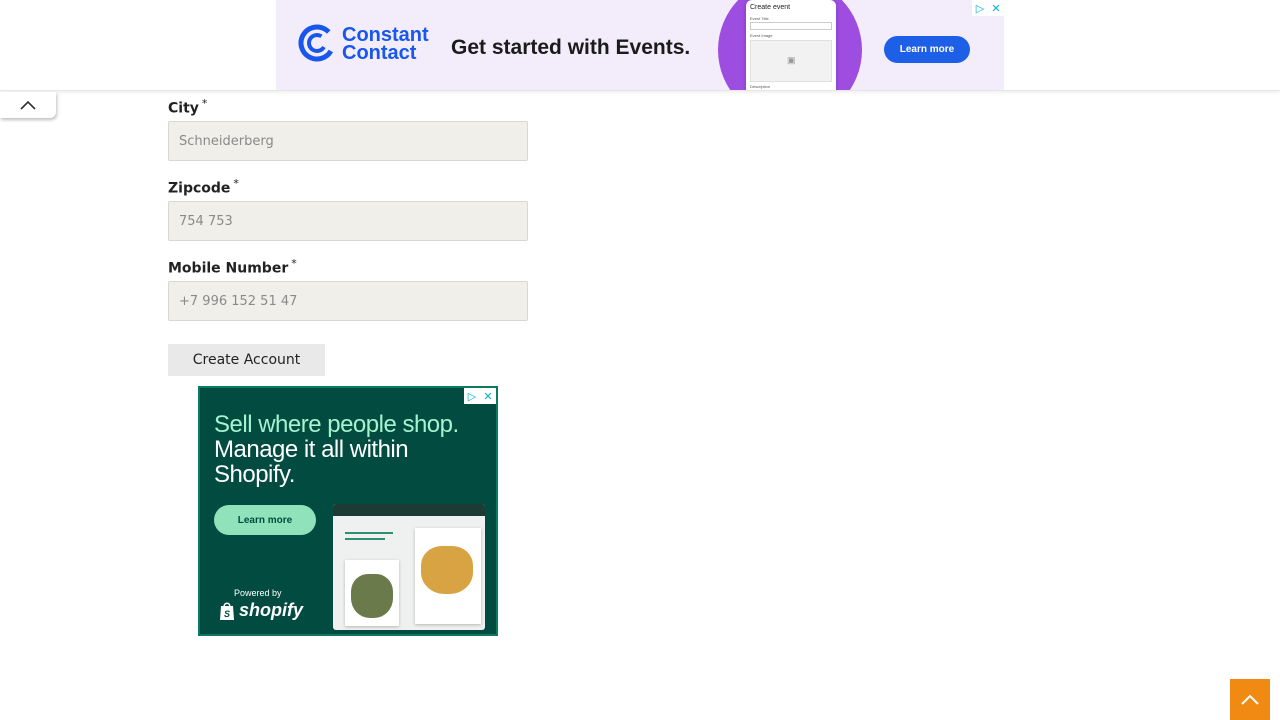  I want to click on city-input, so click(348, 141).